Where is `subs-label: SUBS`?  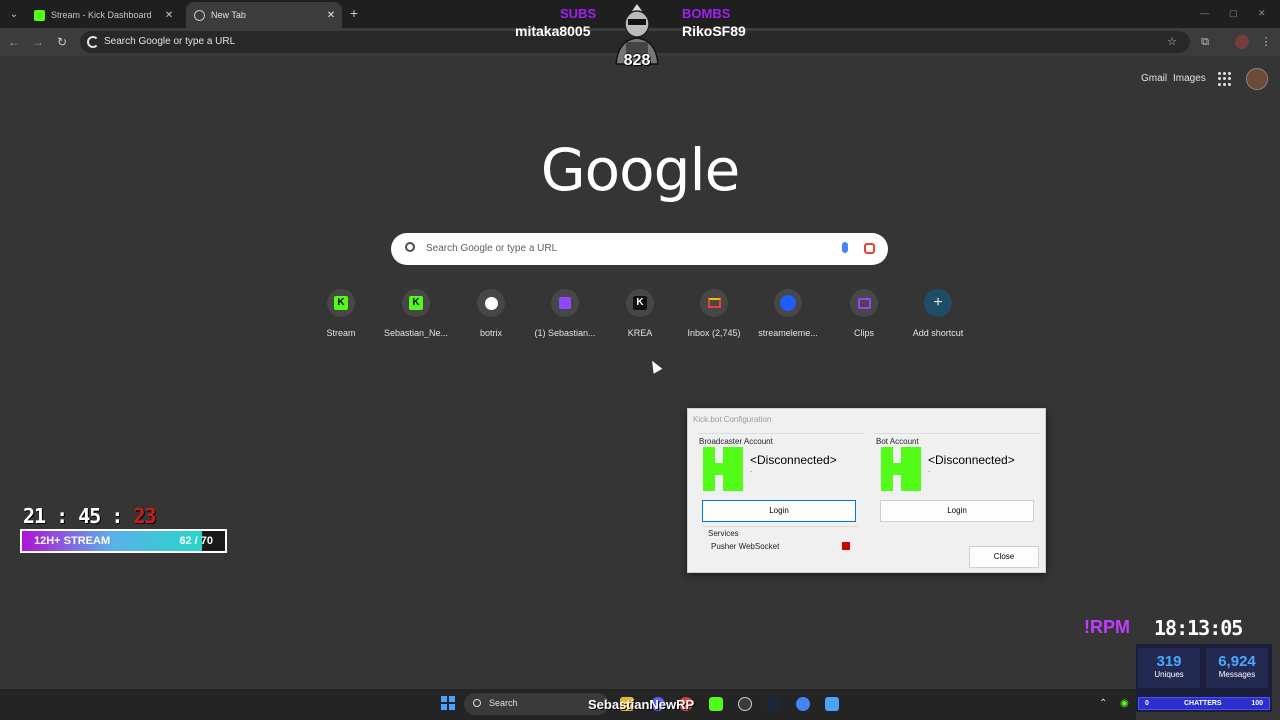
subs-label: SUBS is located at coordinates (578, 13).